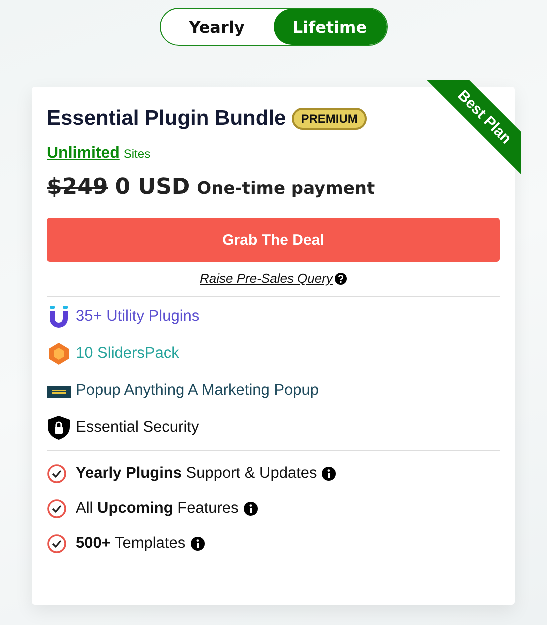  Describe the element at coordinates (152, 187) in the screenshot. I see `current-price: 0 USD` at that location.